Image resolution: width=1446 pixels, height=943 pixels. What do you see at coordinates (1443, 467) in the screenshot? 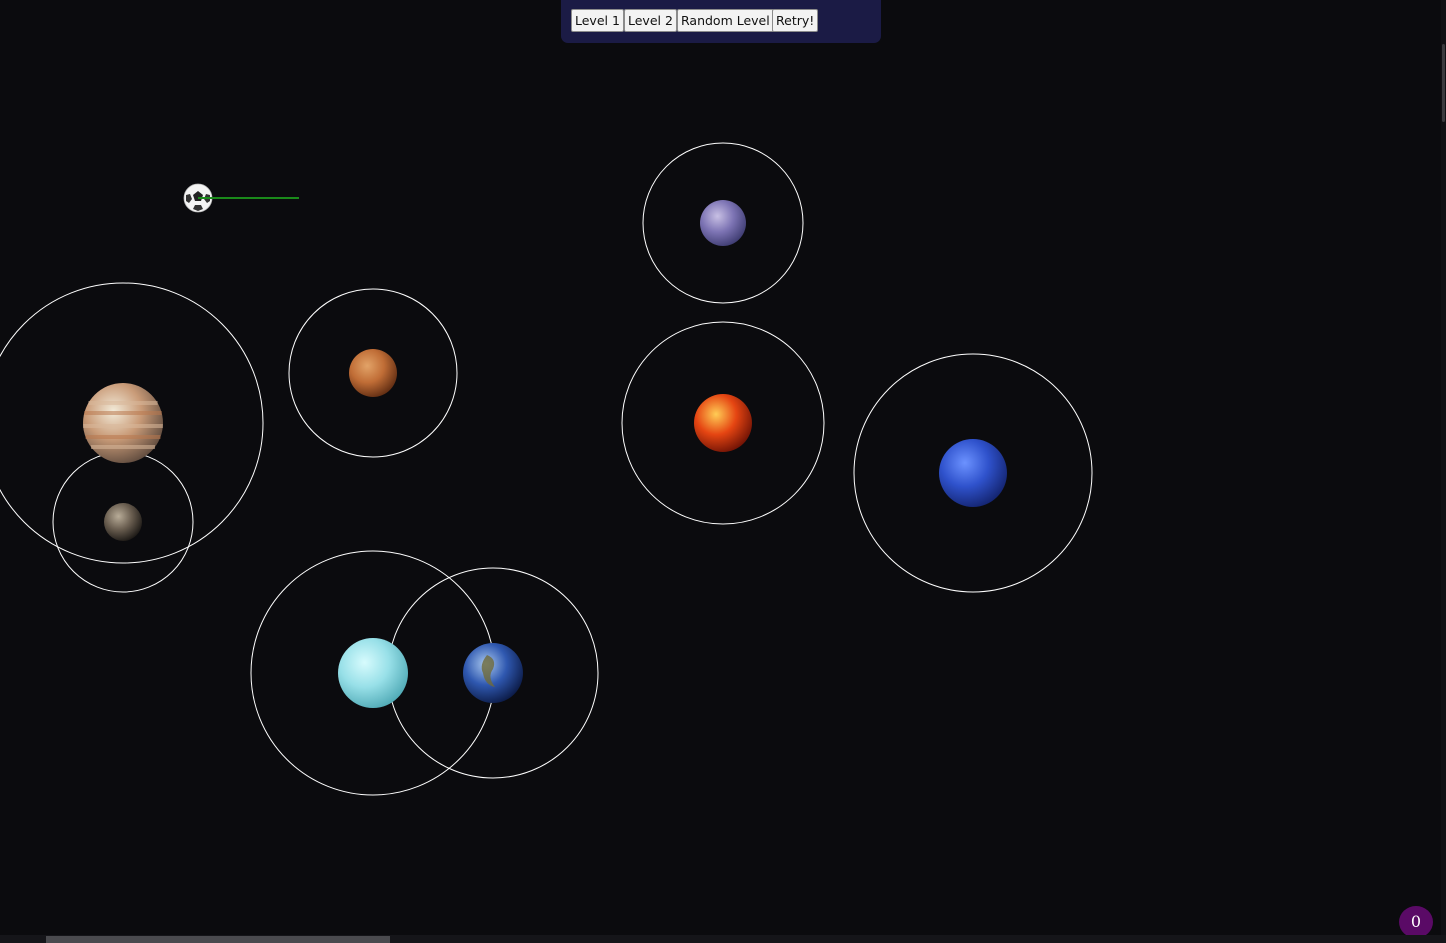
I see `vertical-scrollbar-track` at bounding box center [1443, 467].